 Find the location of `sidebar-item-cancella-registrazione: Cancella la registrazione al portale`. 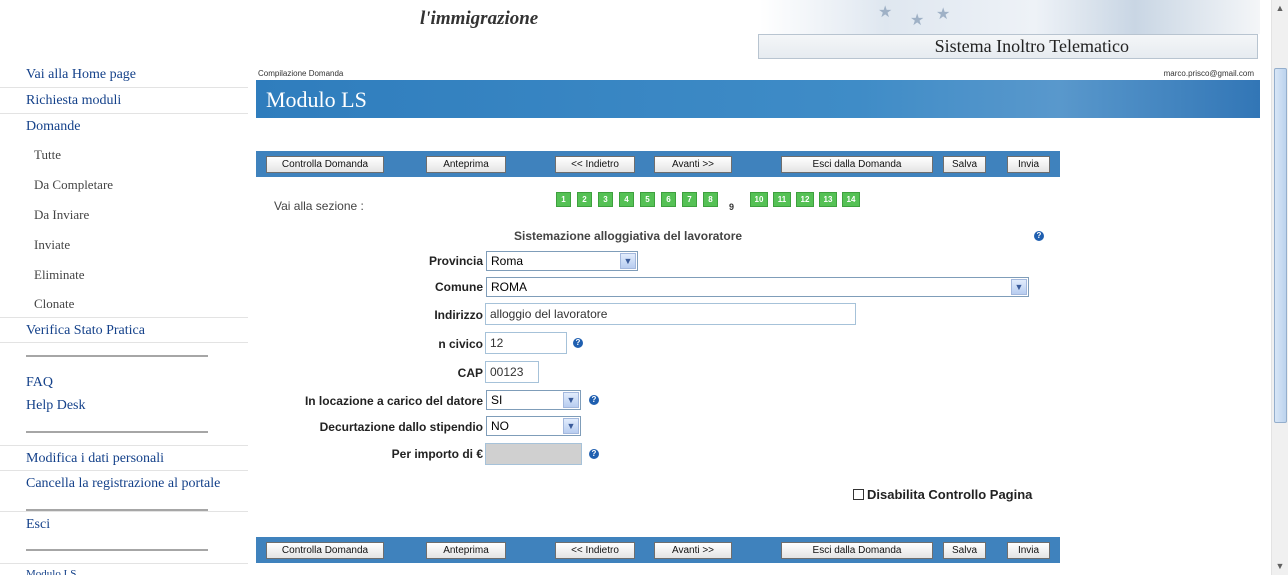

sidebar-item-cancella-registrazione: Cancella la registrazione al portale is located at coordinates (124, 484).